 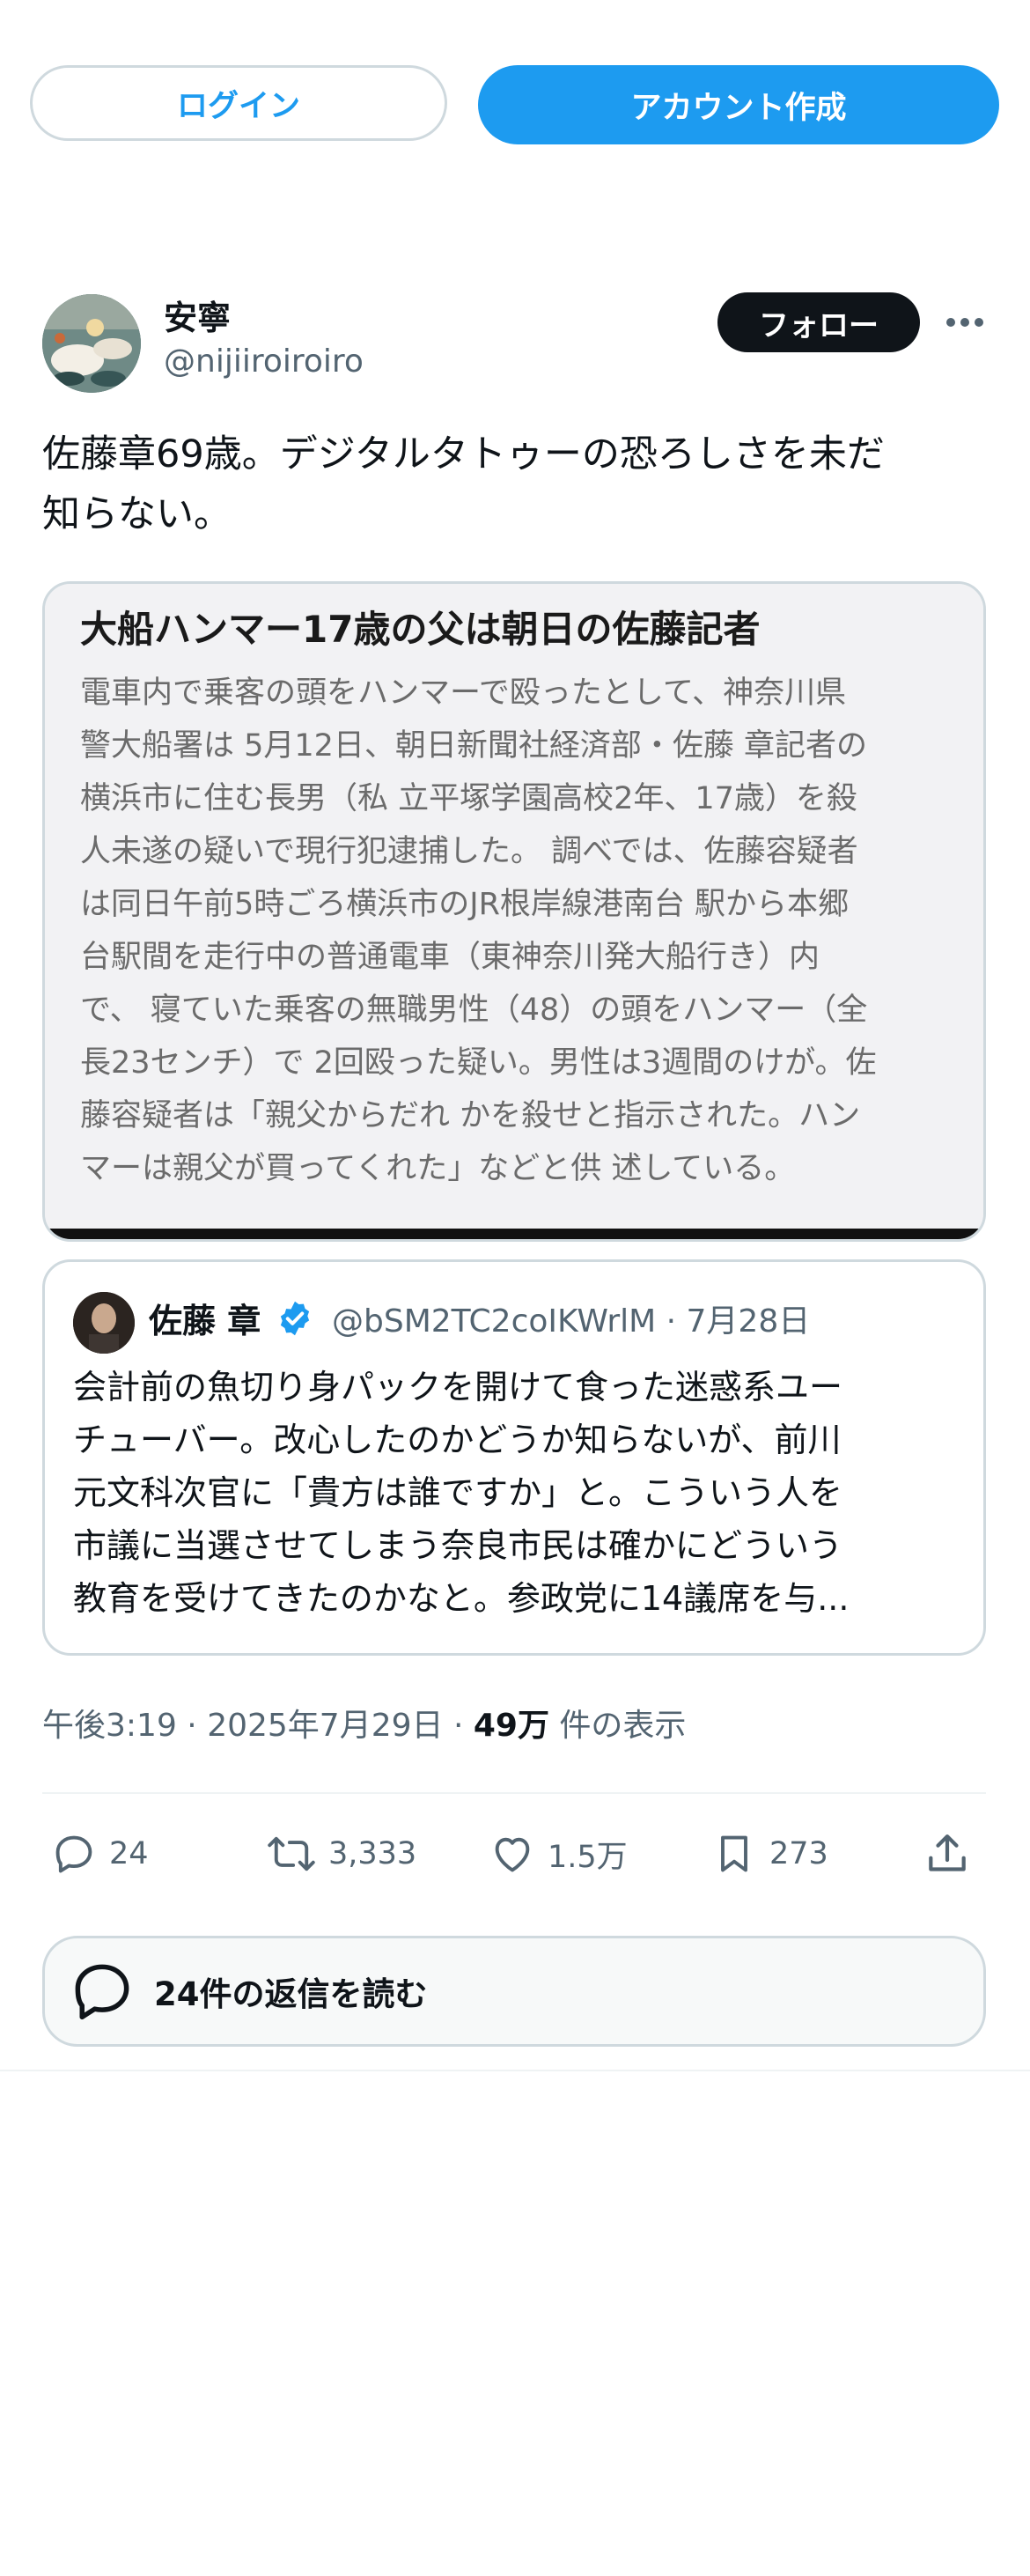 I want to click on share-button, so click(x=953, y=1854).